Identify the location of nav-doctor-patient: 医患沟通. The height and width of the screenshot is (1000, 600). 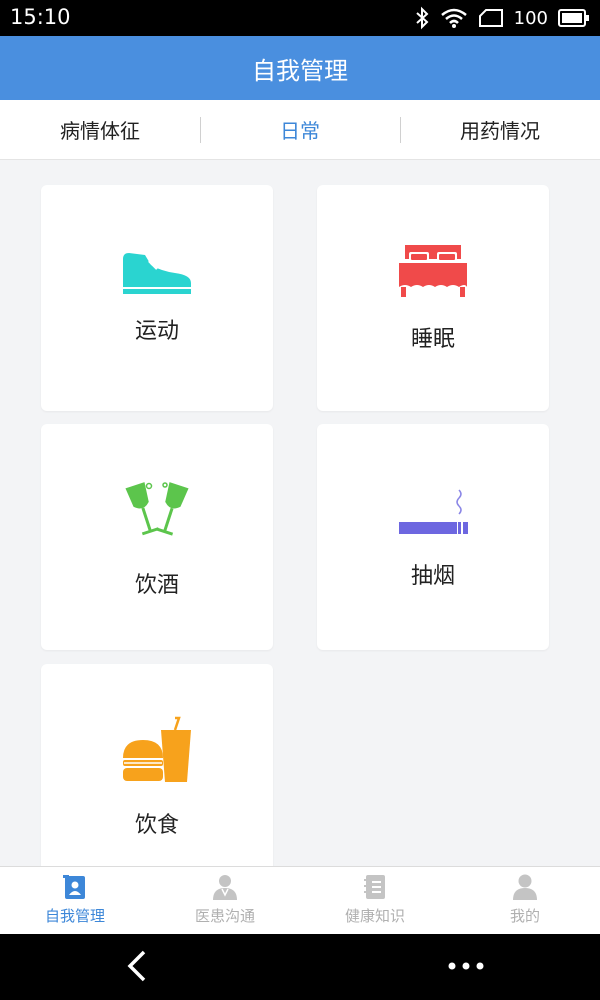
(225, 900).